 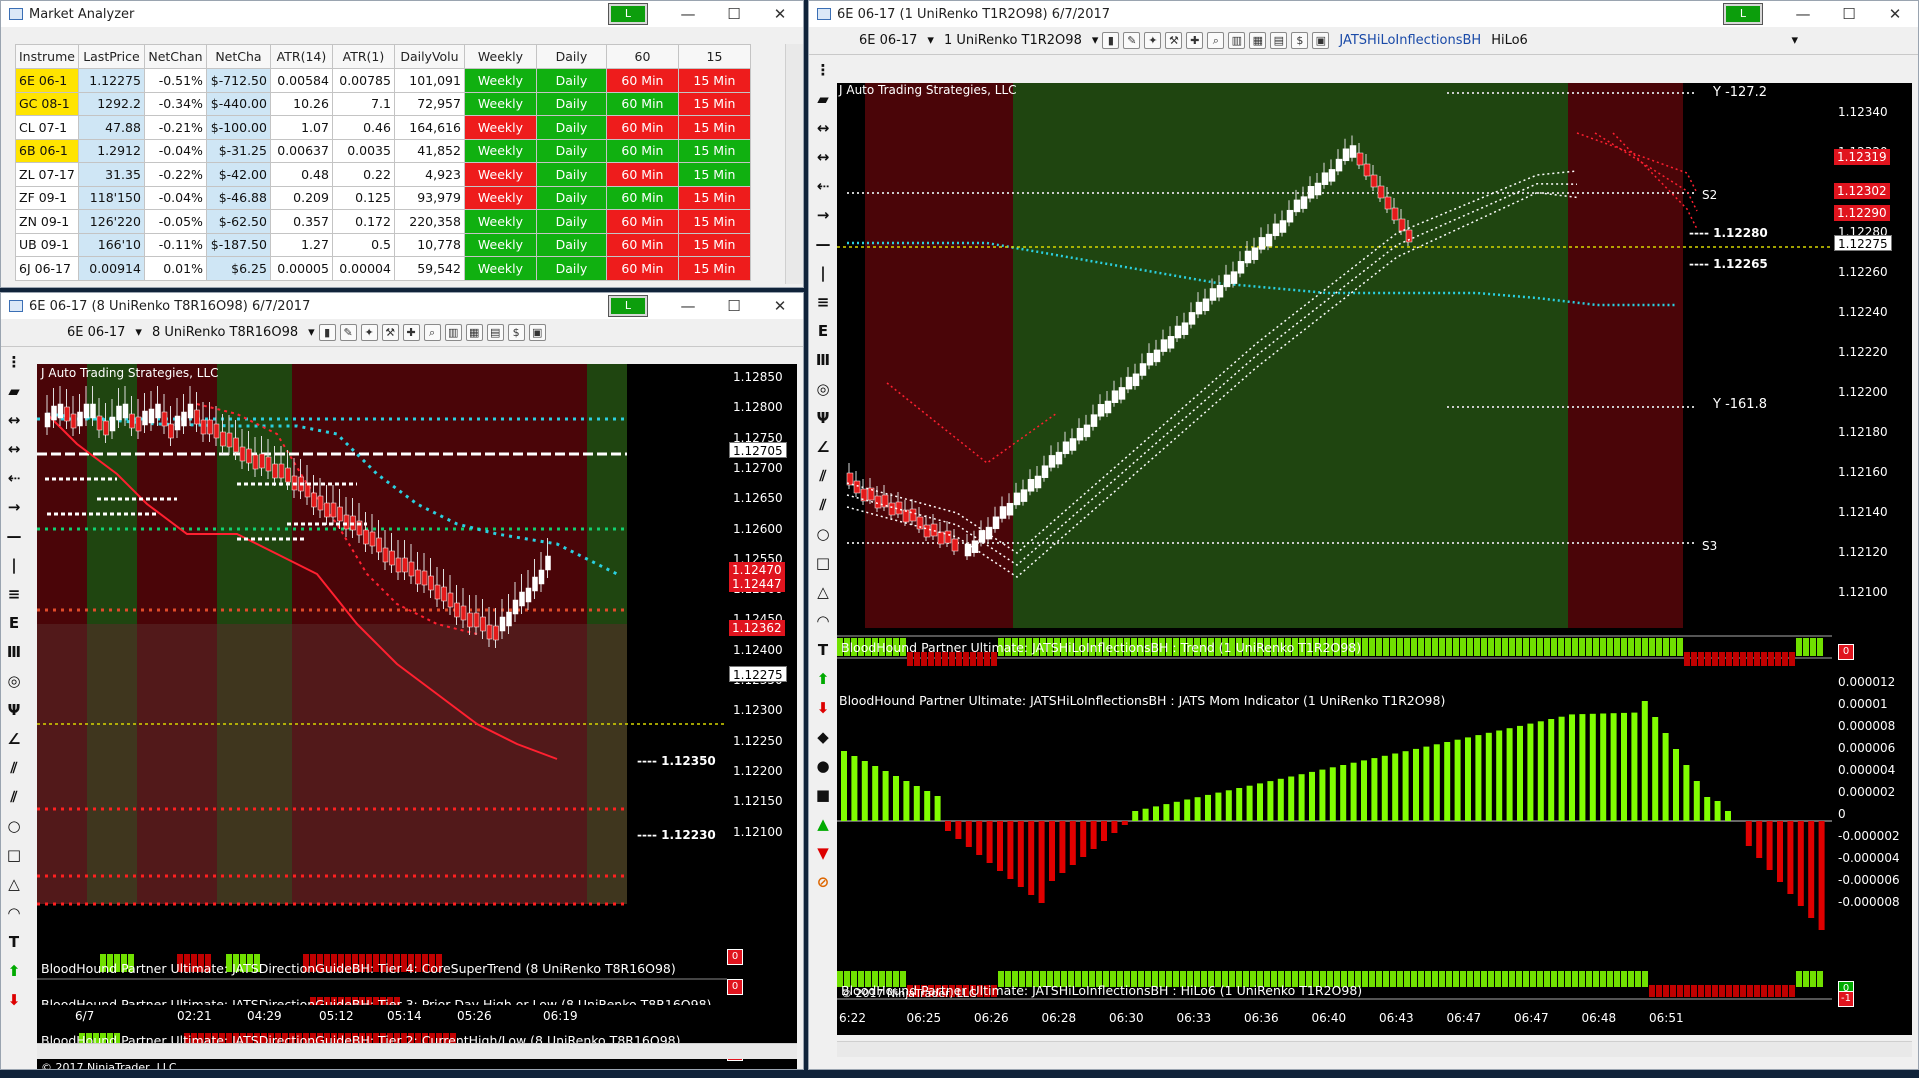 What do you see at coordinates (822, 534) in the screenshot?
I see `ellipse-icon: ○` at bounding box center [822, 534].